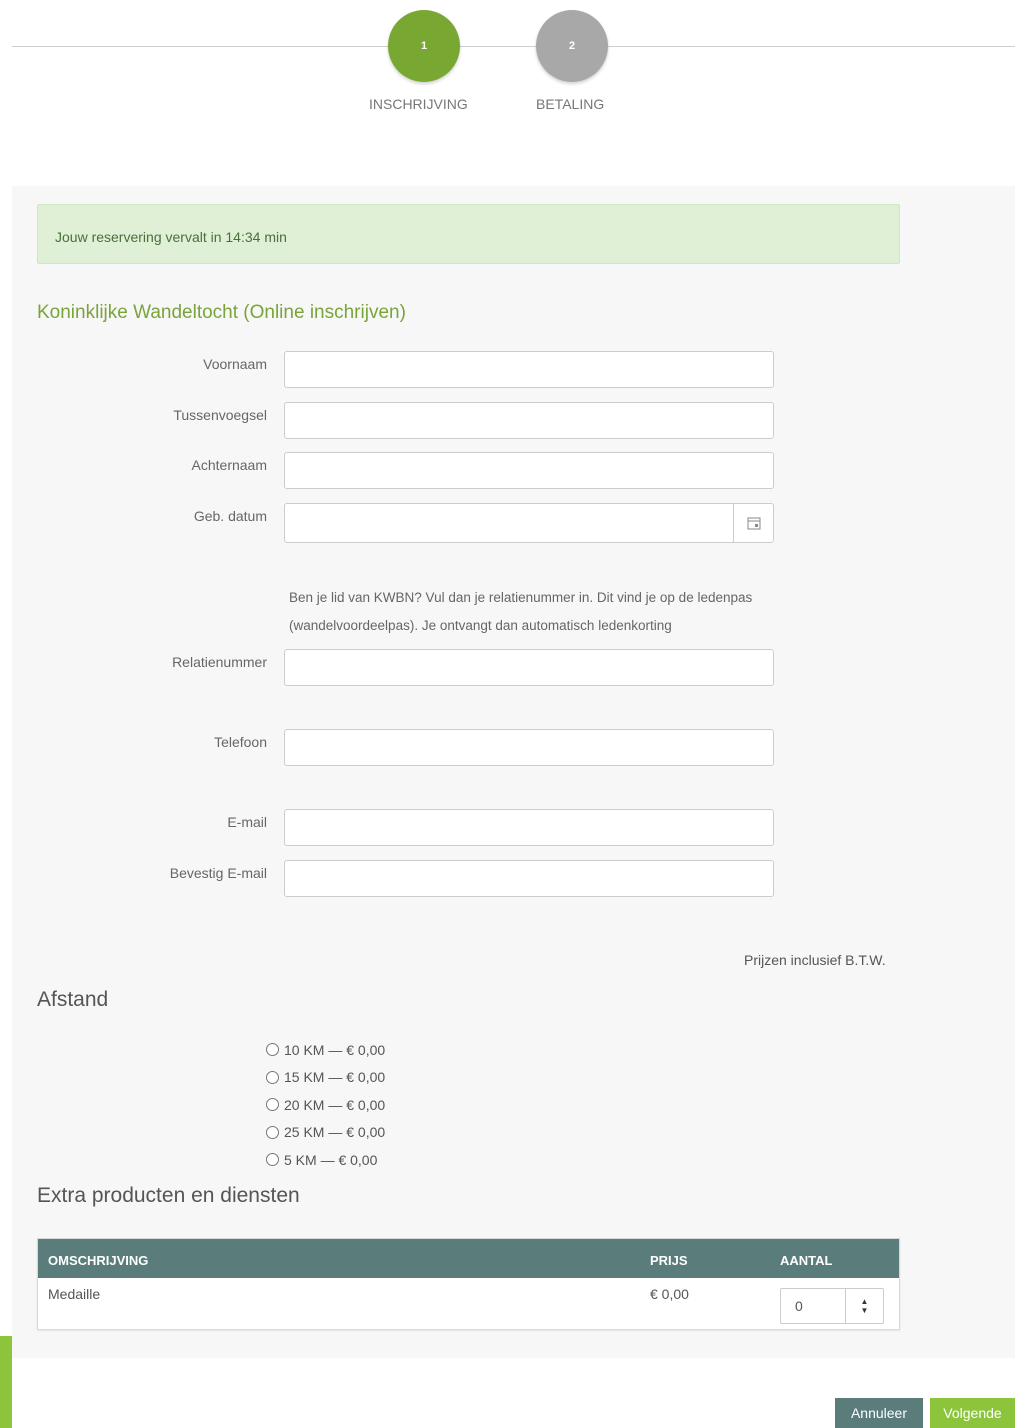  What do you see at coordinates (570, 104) in the screenshot?
I see `step-2-label: BETALING` at bounding box center [570, 104].